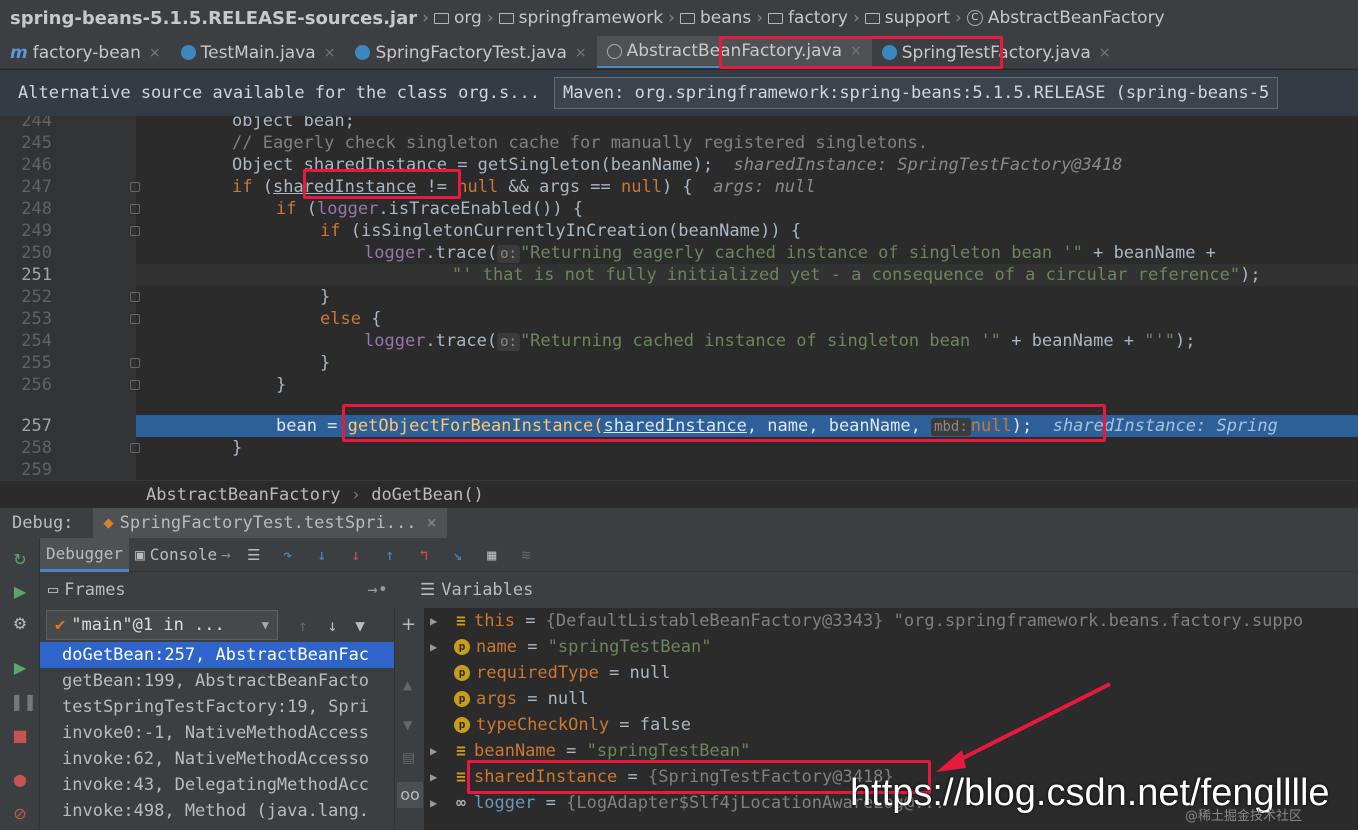 This screenshot has height=830, width=1358. What do you see at coordinates (288, 555) in the screenshot?
I see `step-over-icon: ↷` at bounding box center [288, 555].